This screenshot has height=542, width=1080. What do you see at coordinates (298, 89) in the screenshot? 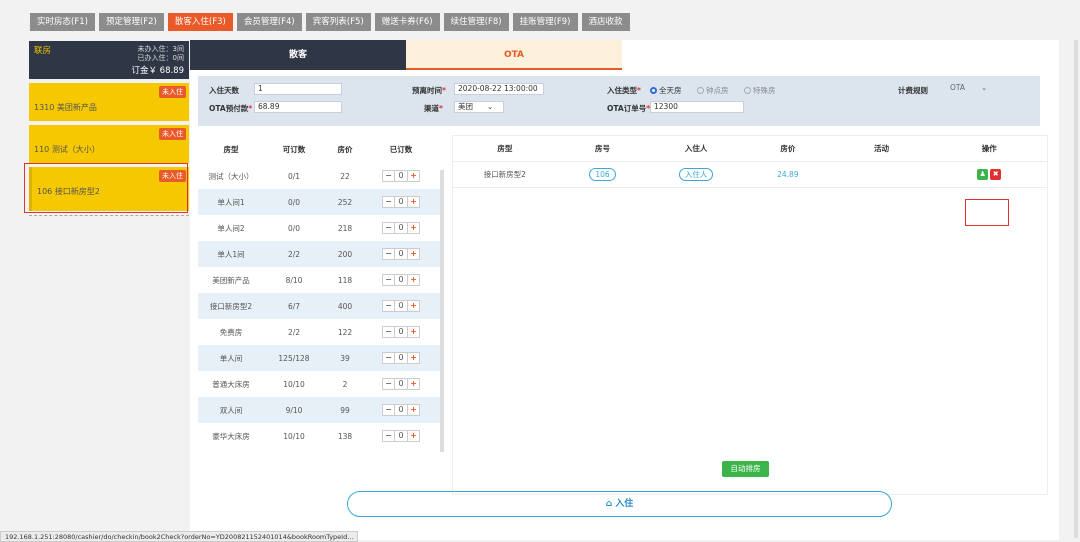
I see `days-input: 1` at bounding box center [298, 89].